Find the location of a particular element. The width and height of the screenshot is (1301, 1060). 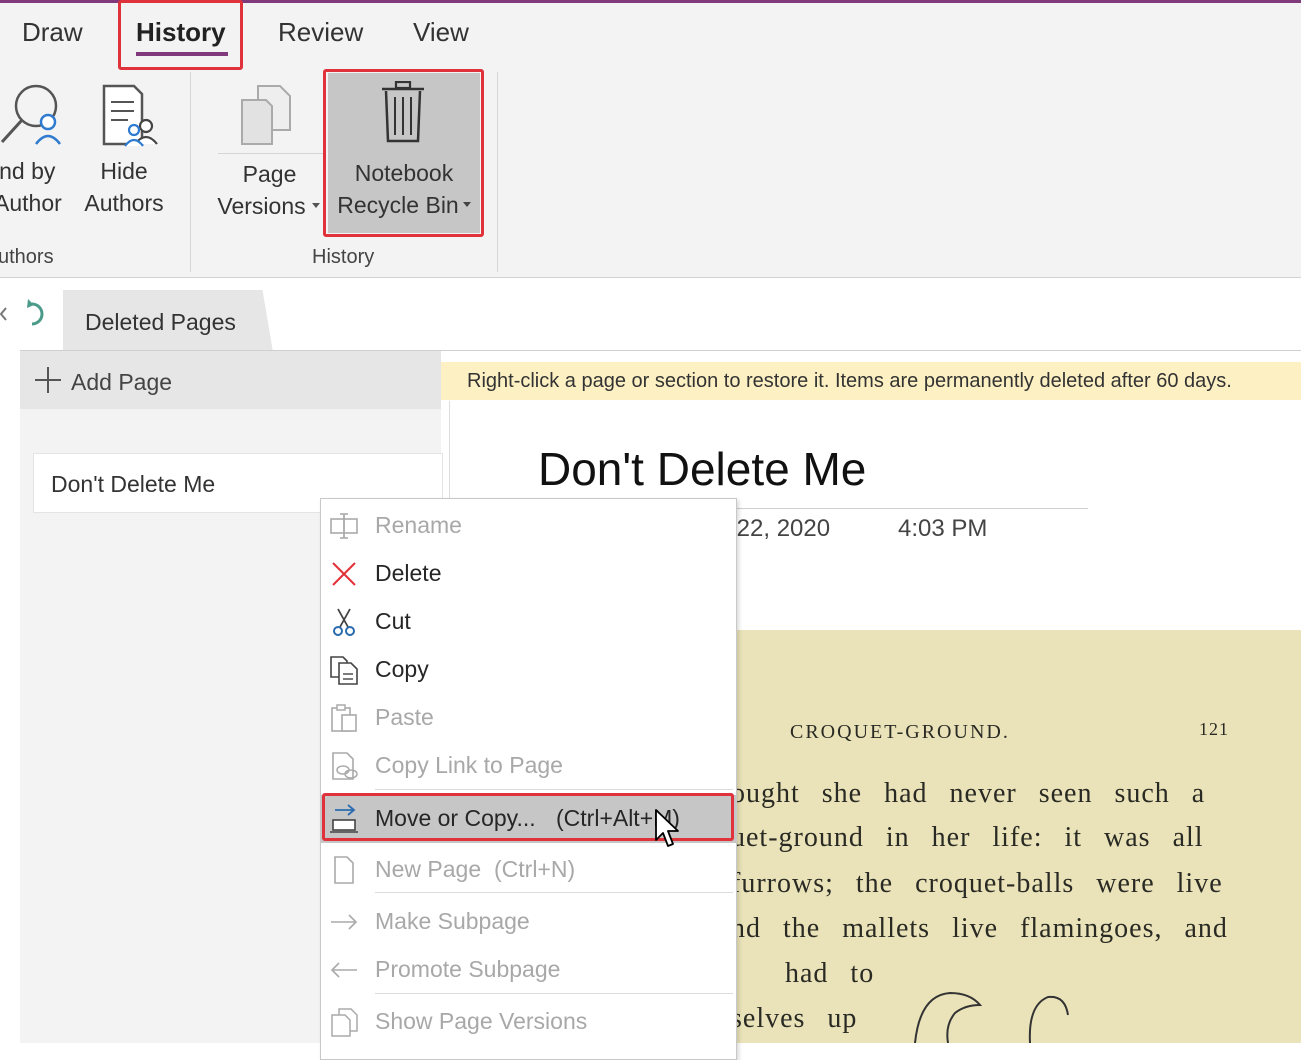

menu-item-label: Paste is located at coordinates (404, 717).